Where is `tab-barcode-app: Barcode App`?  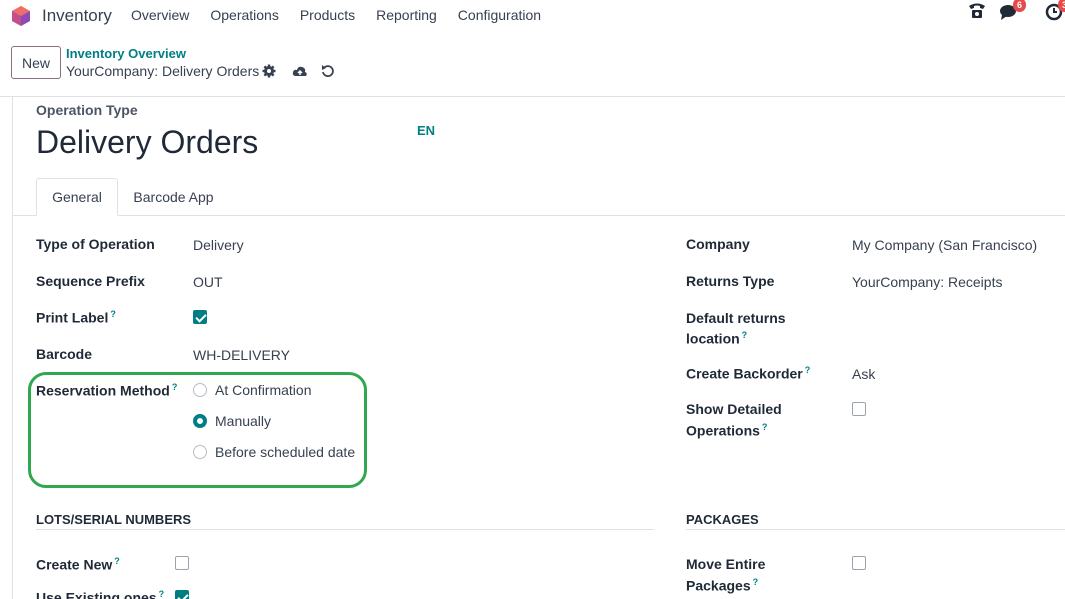
tab-barcode-app: Barcode App is located at coordinates (173, 197).